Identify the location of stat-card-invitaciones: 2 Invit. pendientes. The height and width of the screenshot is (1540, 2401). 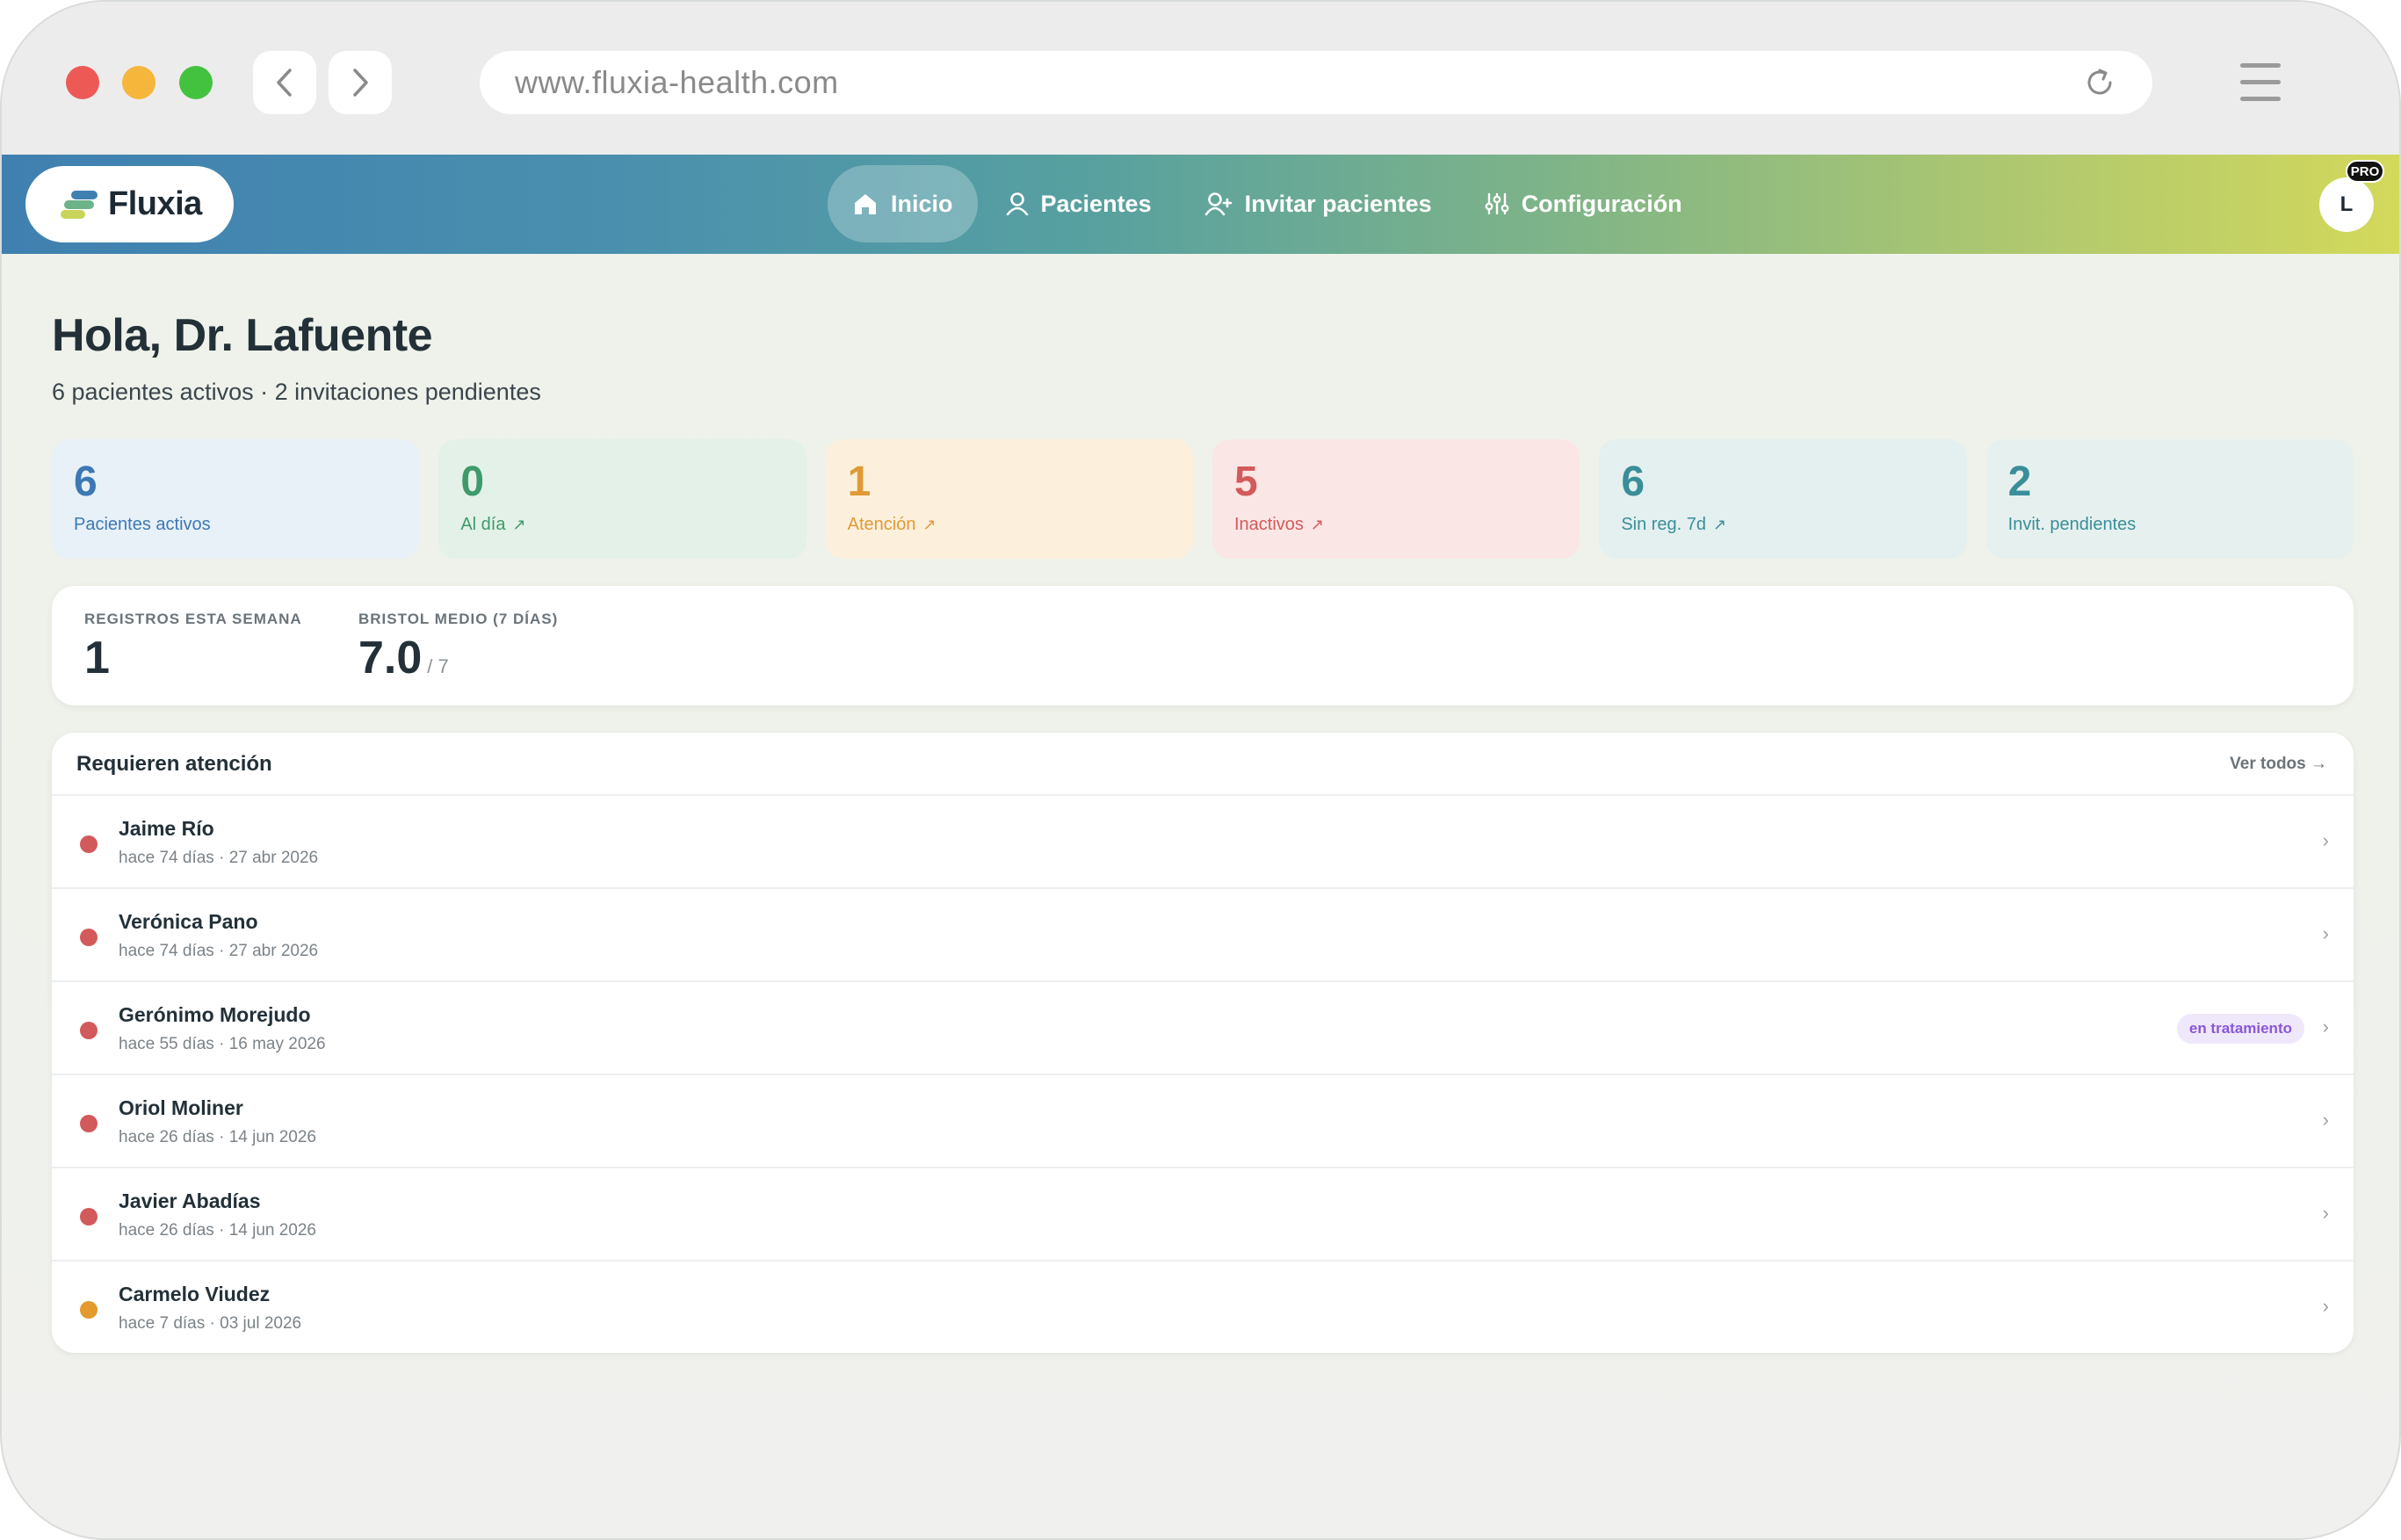
(2169, 499).